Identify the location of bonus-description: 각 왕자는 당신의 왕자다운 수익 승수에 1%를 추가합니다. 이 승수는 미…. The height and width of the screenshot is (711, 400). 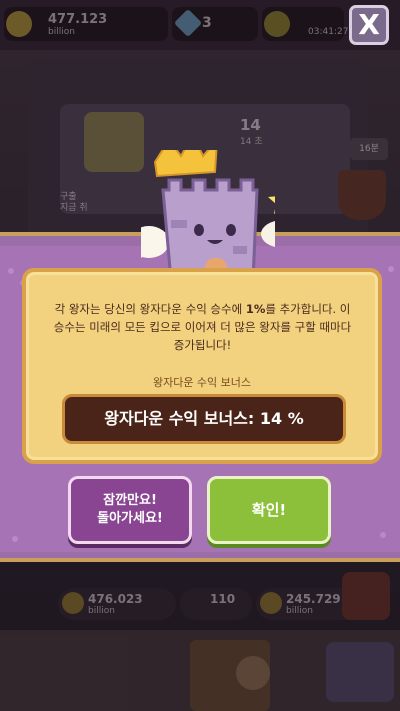
(202, 327).